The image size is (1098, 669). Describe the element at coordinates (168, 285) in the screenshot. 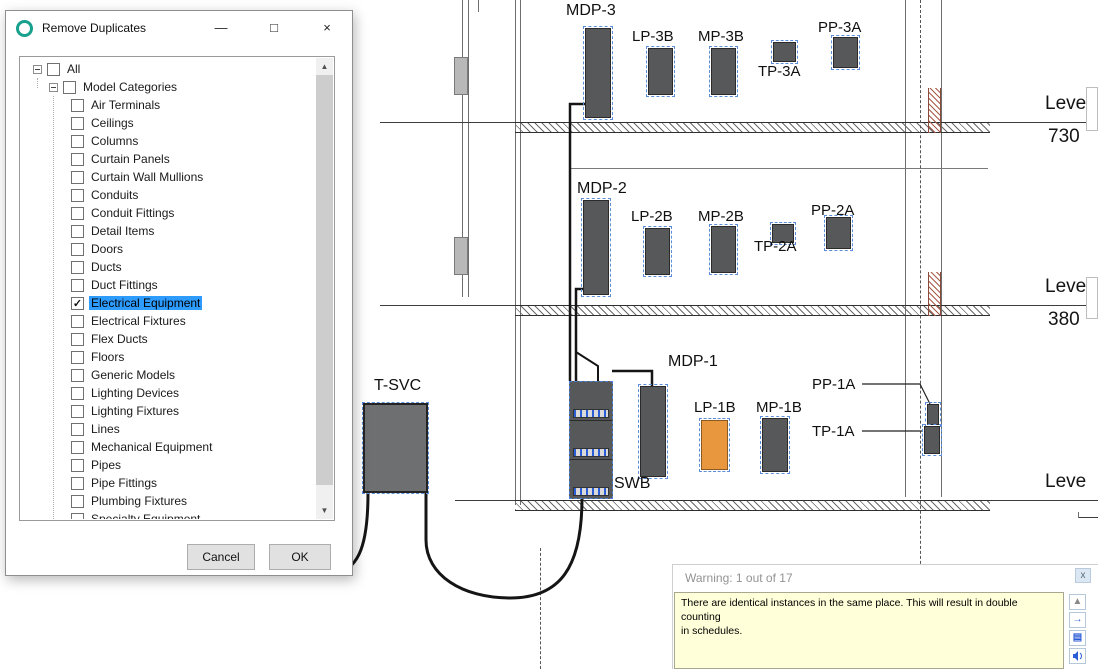

I see `tree-item-duct-fittings: Duct Fittings` at that location.